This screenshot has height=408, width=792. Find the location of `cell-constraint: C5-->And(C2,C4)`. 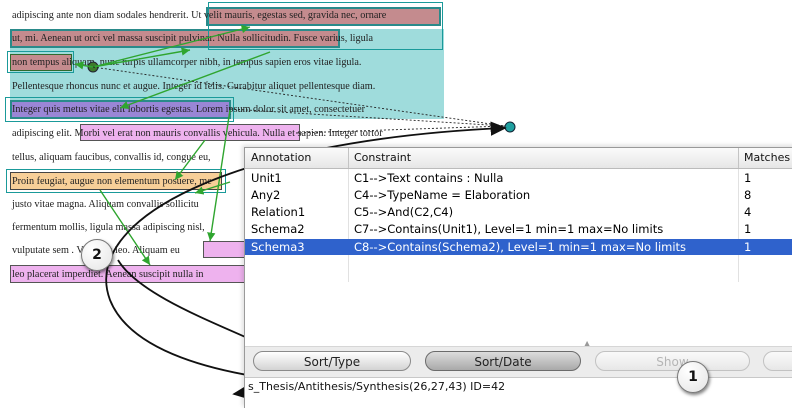

cell-constraint: C5-->And(C2,C4) is located at coordinates (404, 212).